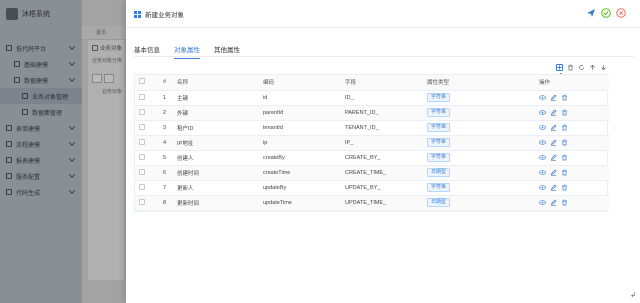  What do you see at coordinates (300, 173) in the screenshot?
I see `row-code: createTime` at bounding box center [300, 173].